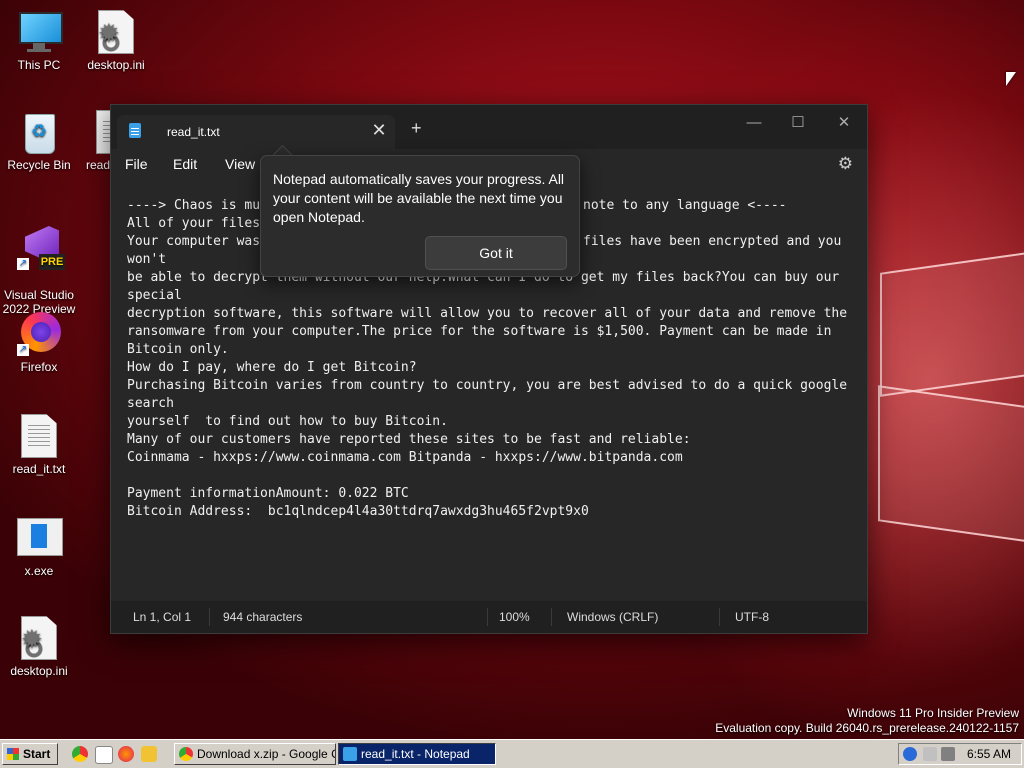 The image size is (1024, 768). I want to click on desktop-icon-this-pc: This PC, so click(39, 41).